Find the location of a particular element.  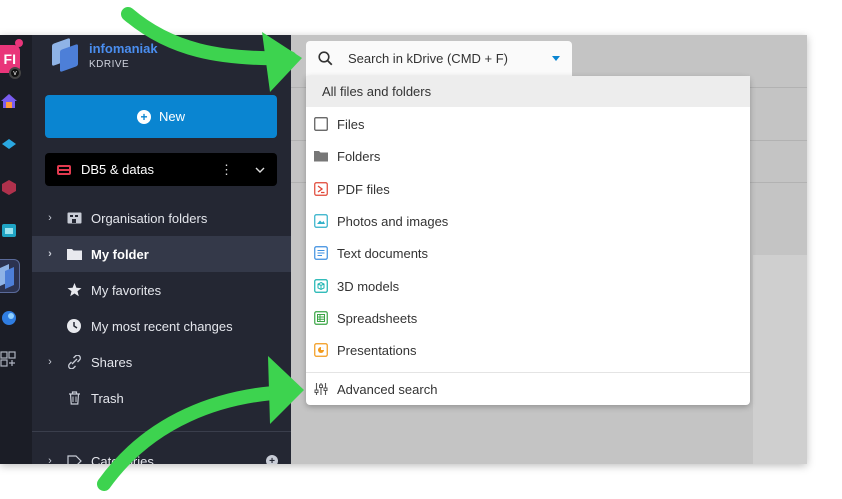

kdrive-app-active is located at coordinates (10, 276).